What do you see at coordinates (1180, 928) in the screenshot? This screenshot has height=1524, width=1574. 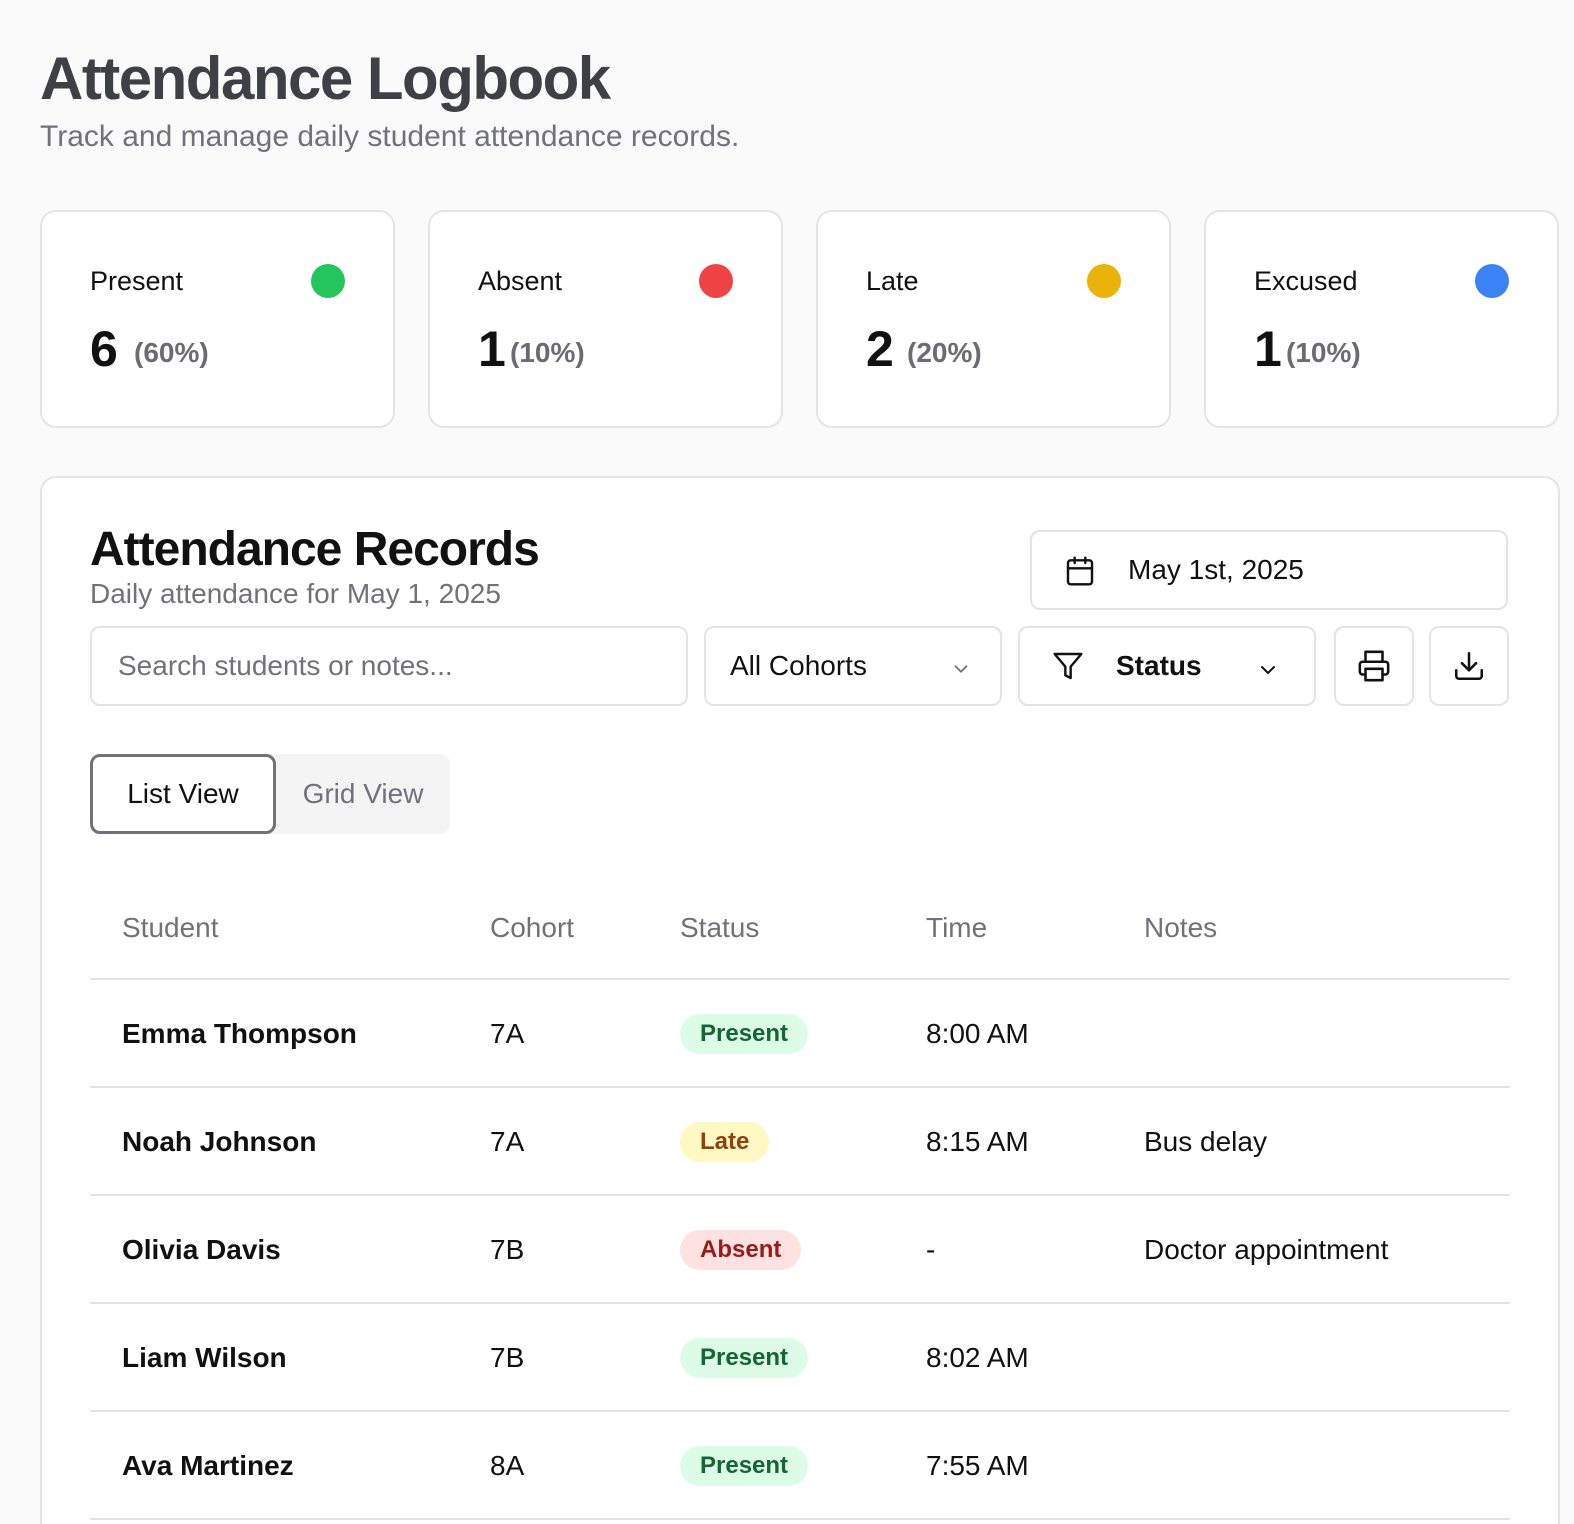 I see `column-header-notes: Notes` at bounding box center [1180, 928].